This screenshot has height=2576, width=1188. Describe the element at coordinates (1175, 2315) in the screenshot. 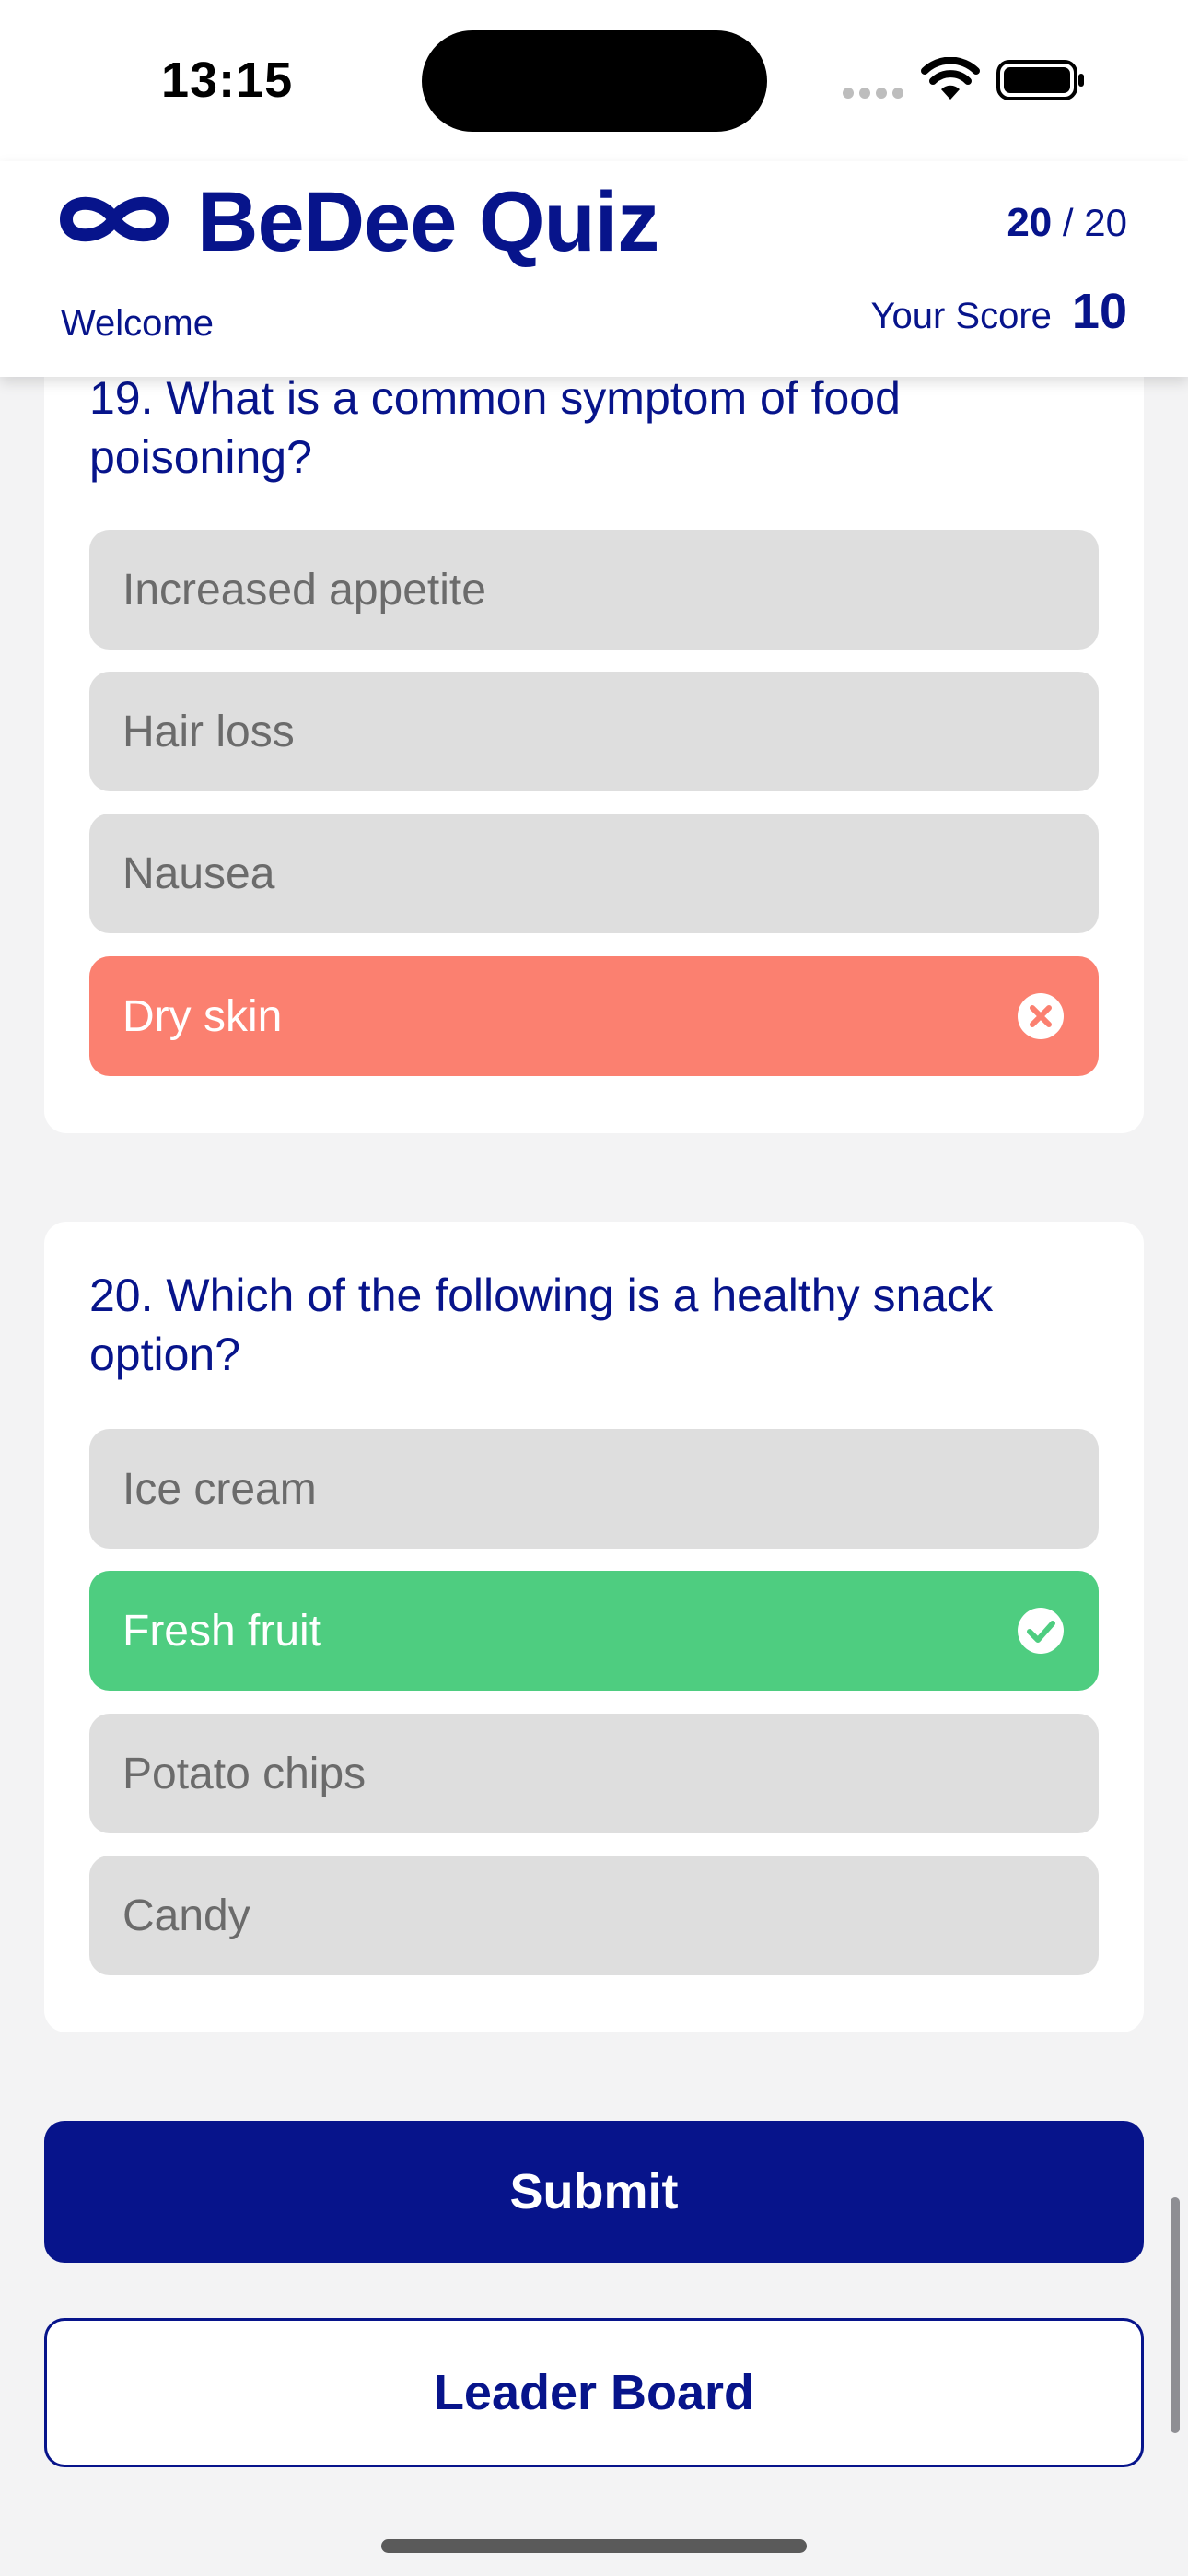

I see `scrollbar` at that location.